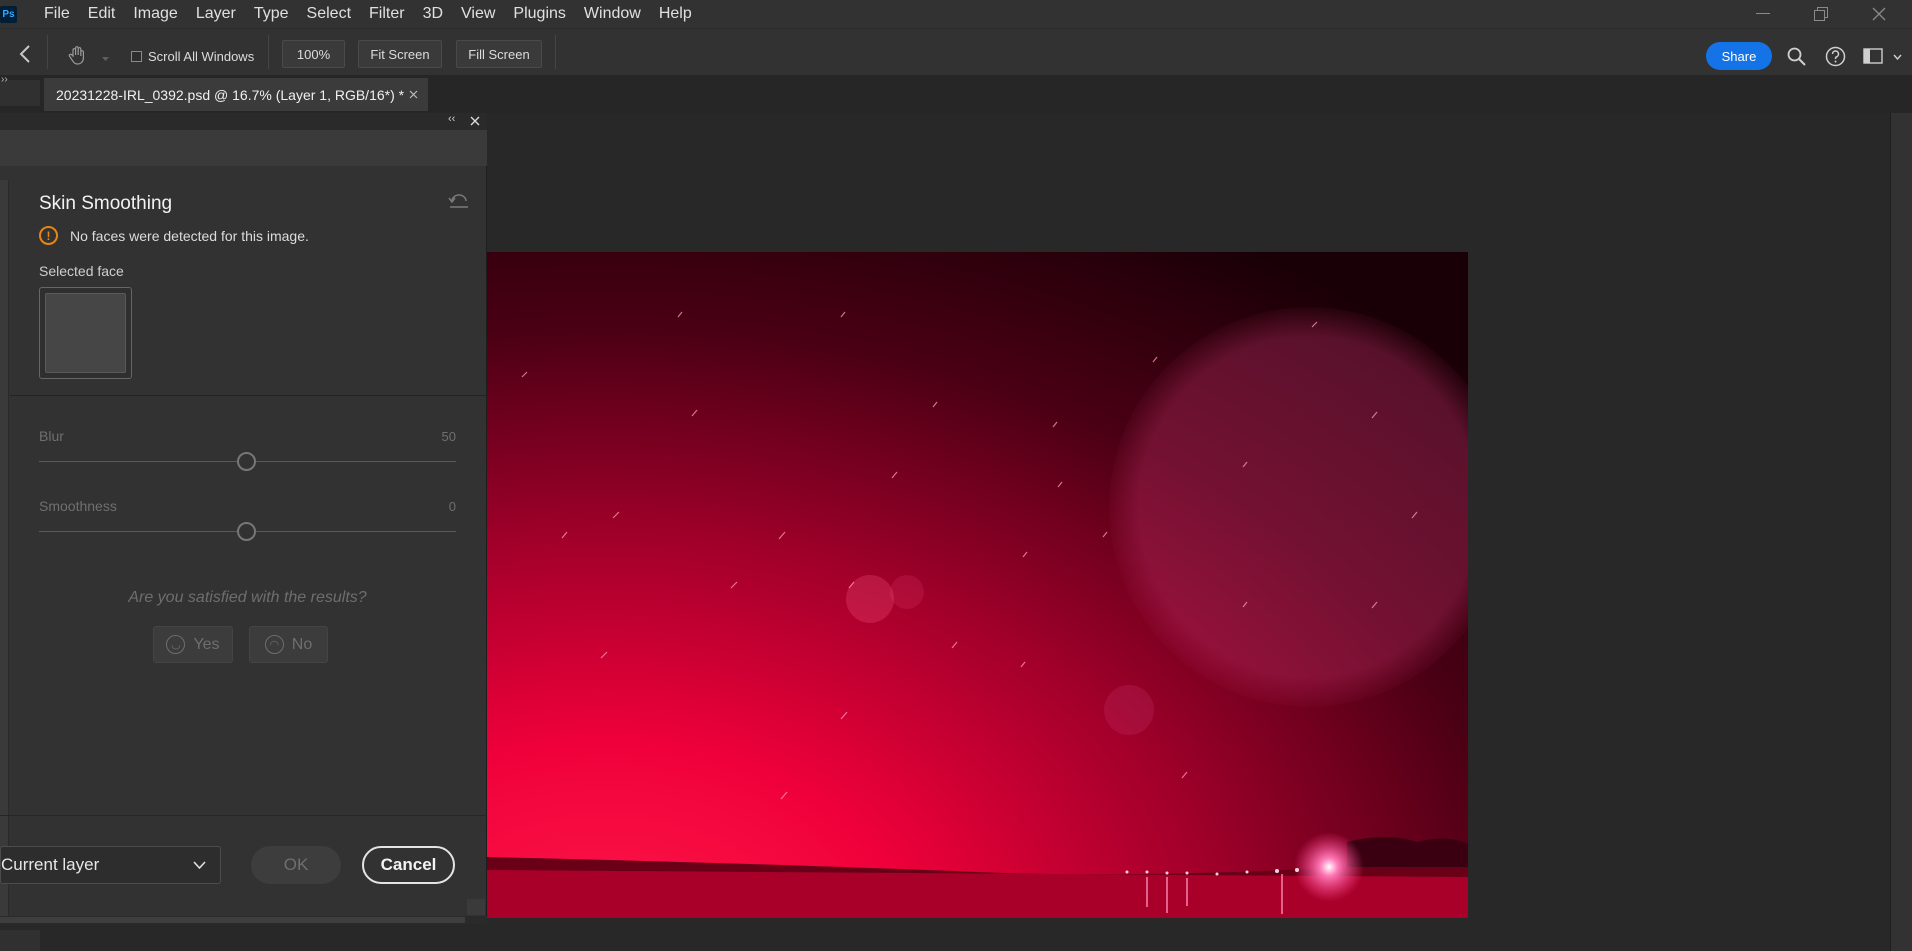 The image size is (1912, 951). I want to click on minimize-button, so click(1763, 14).